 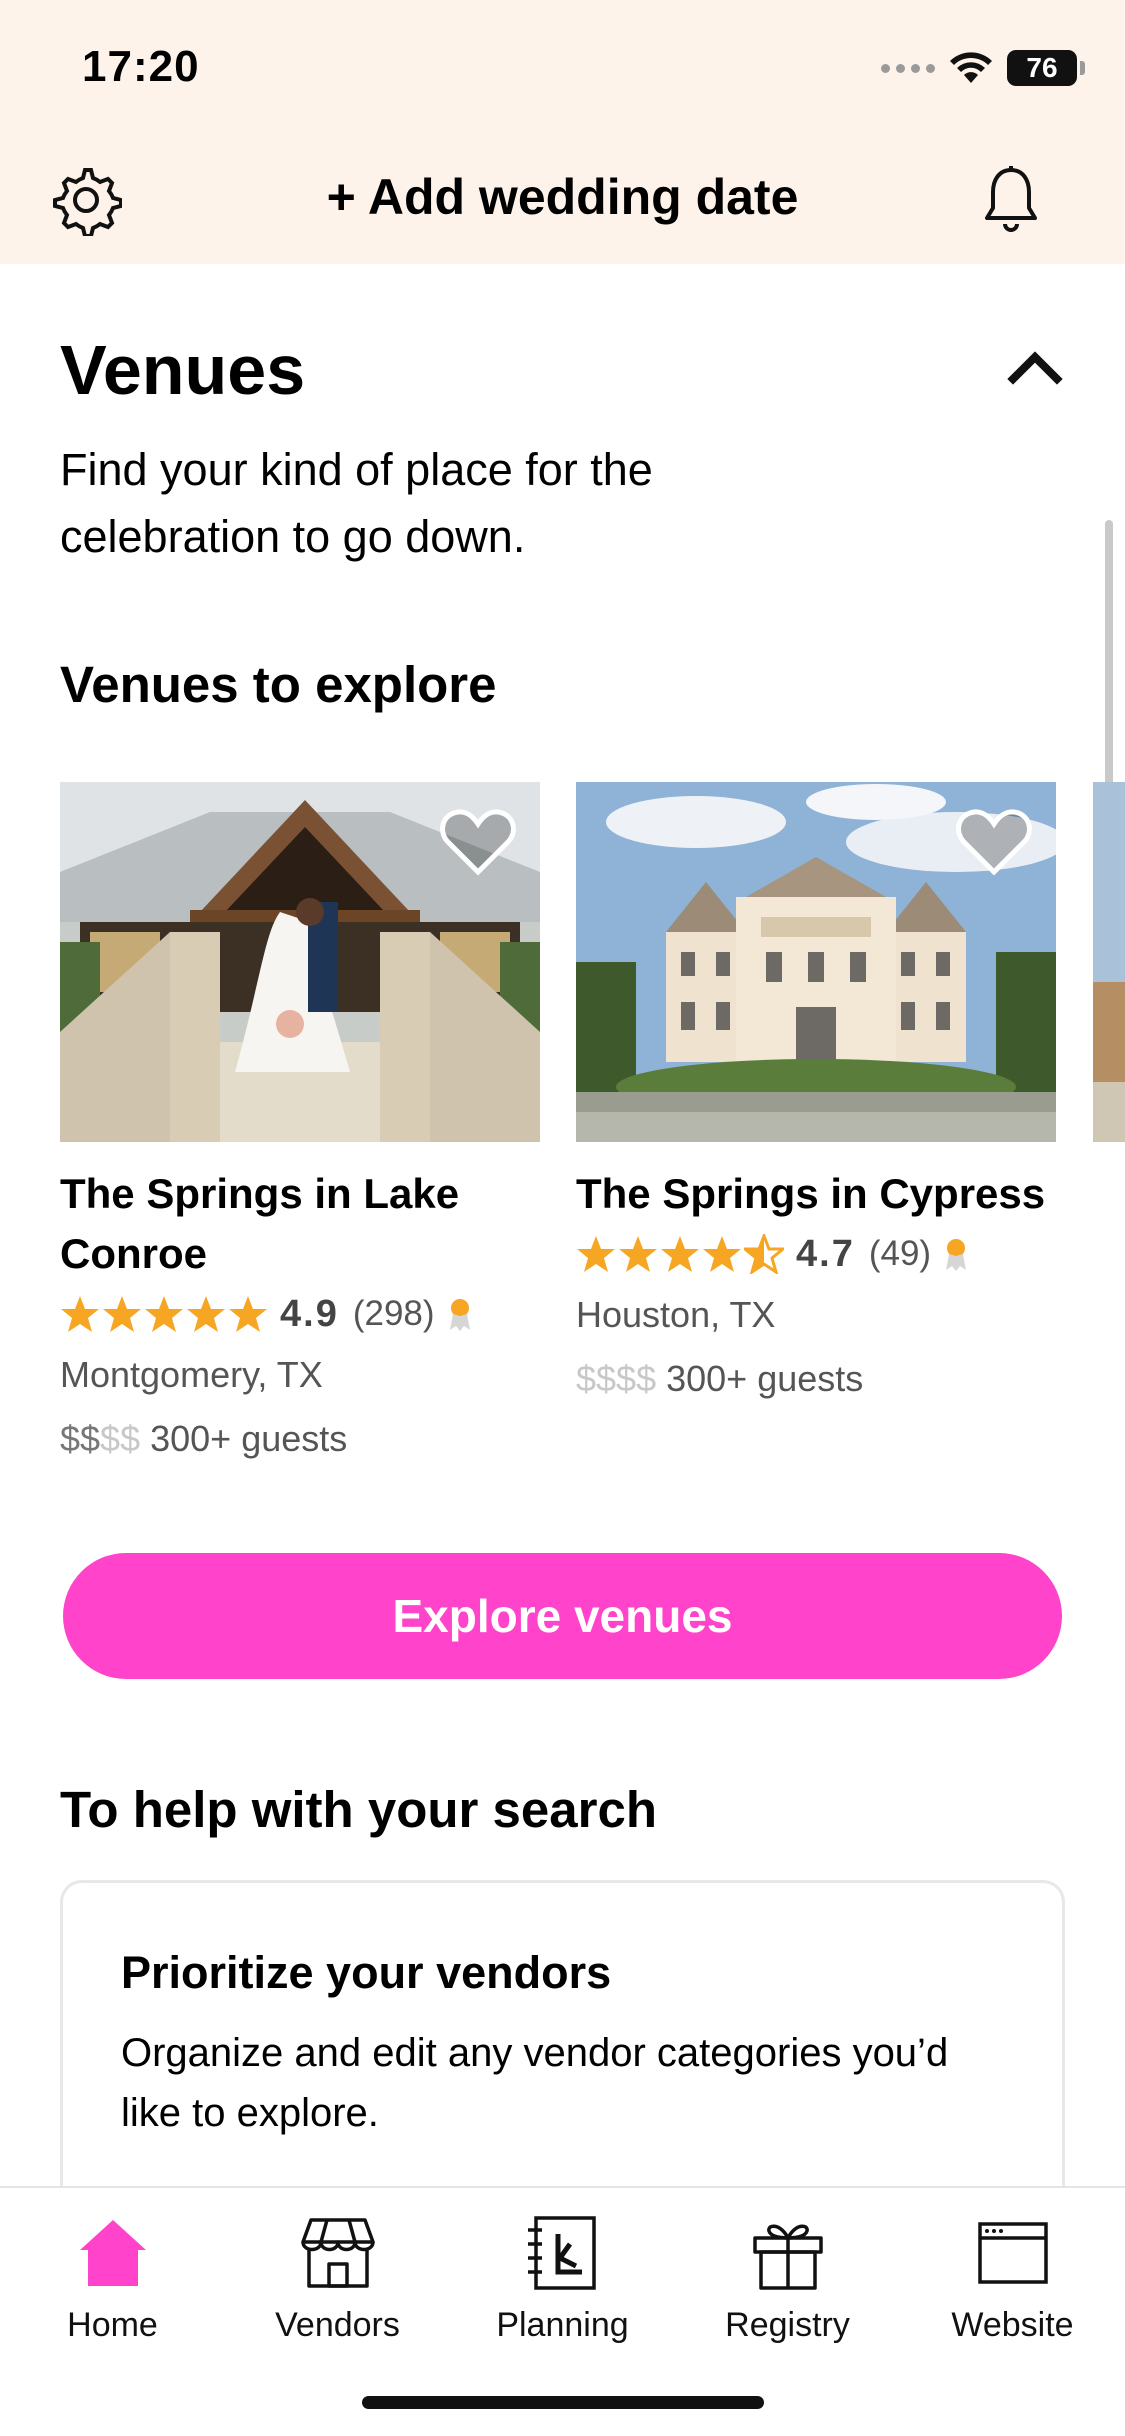 I want to click on add-wedding-date-button: + Add wedding date, so click(x=562, y=197).